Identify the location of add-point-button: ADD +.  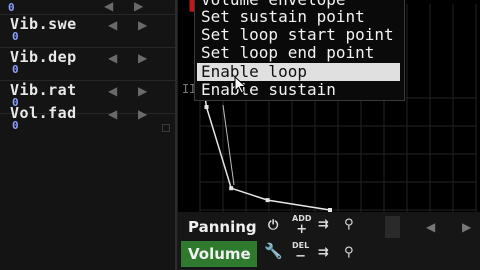
(301, 226).